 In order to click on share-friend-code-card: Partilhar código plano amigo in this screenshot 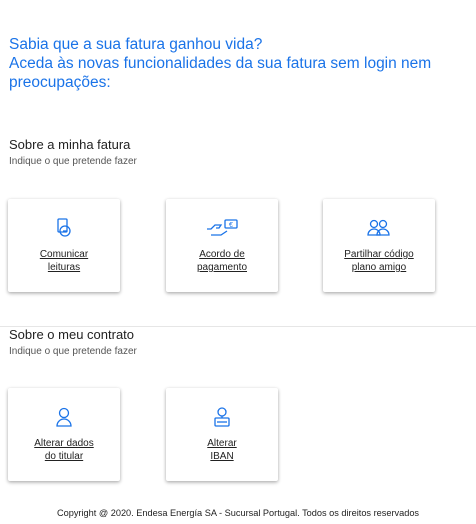, I will do `click(379, 245)`.